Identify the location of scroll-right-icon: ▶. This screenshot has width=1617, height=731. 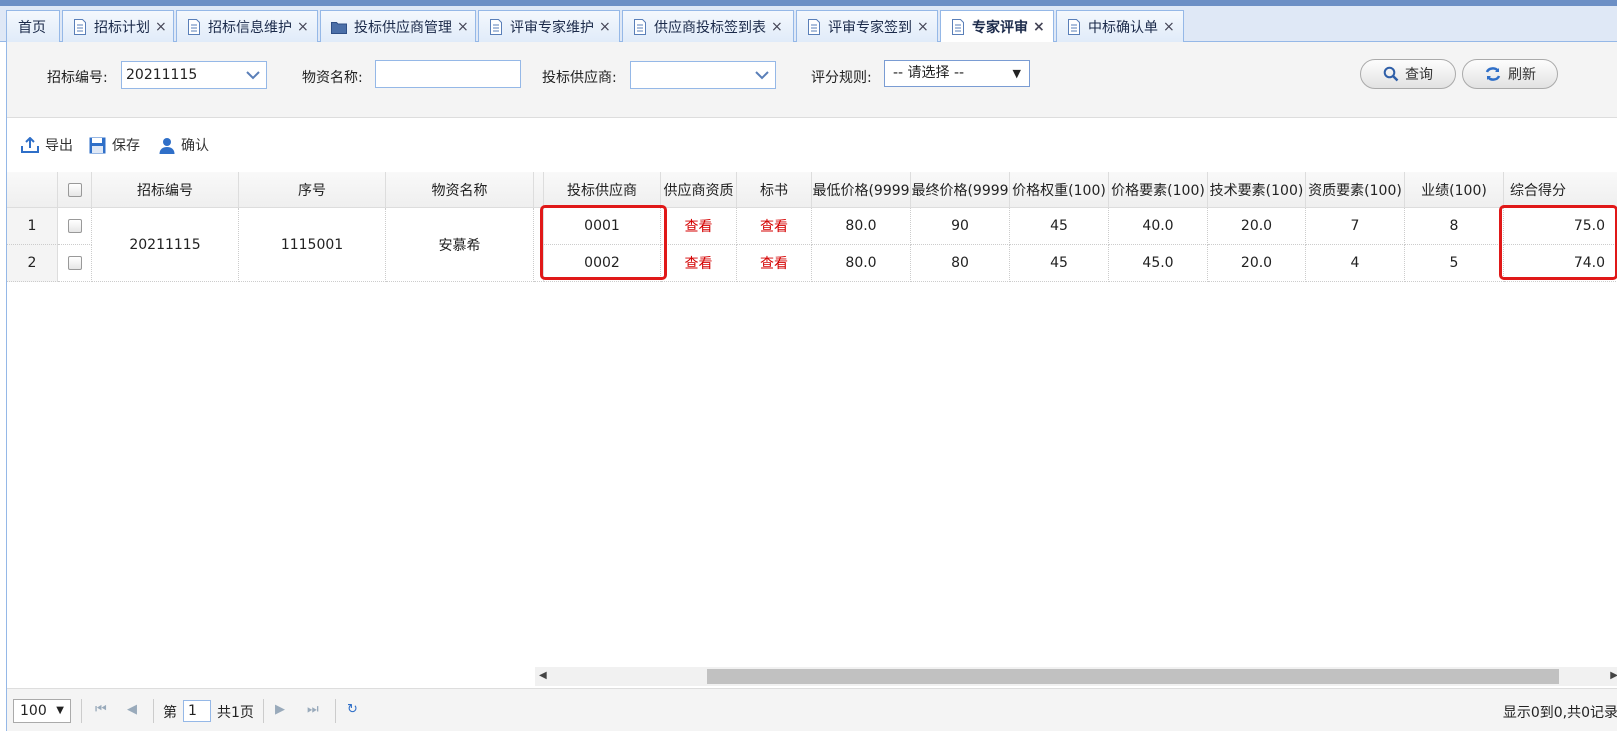
(1613, 675).